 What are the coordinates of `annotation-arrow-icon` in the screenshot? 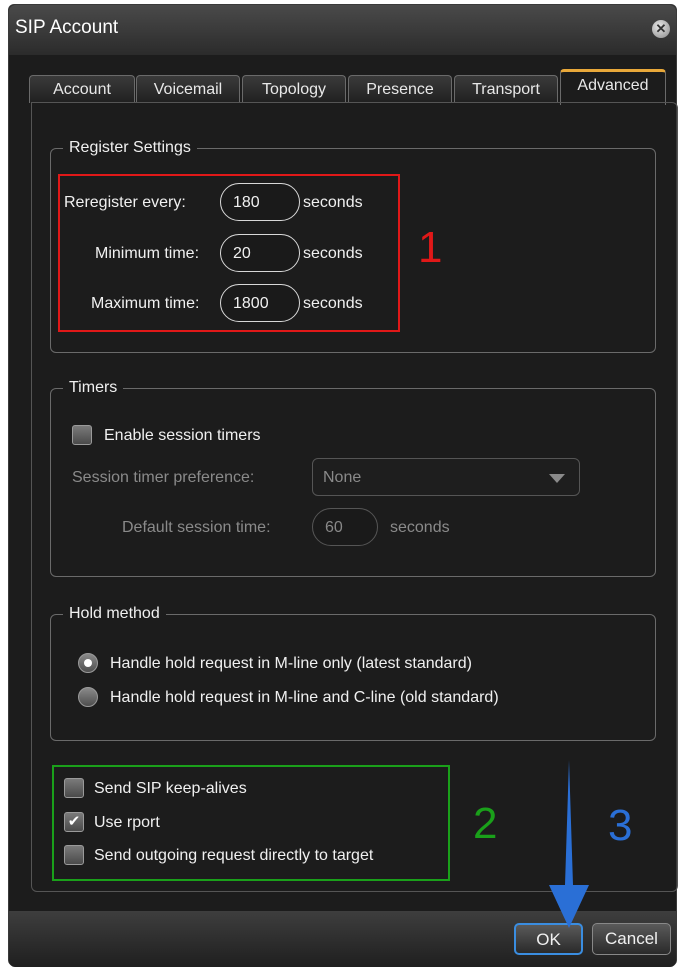 It's located at (569, 844).